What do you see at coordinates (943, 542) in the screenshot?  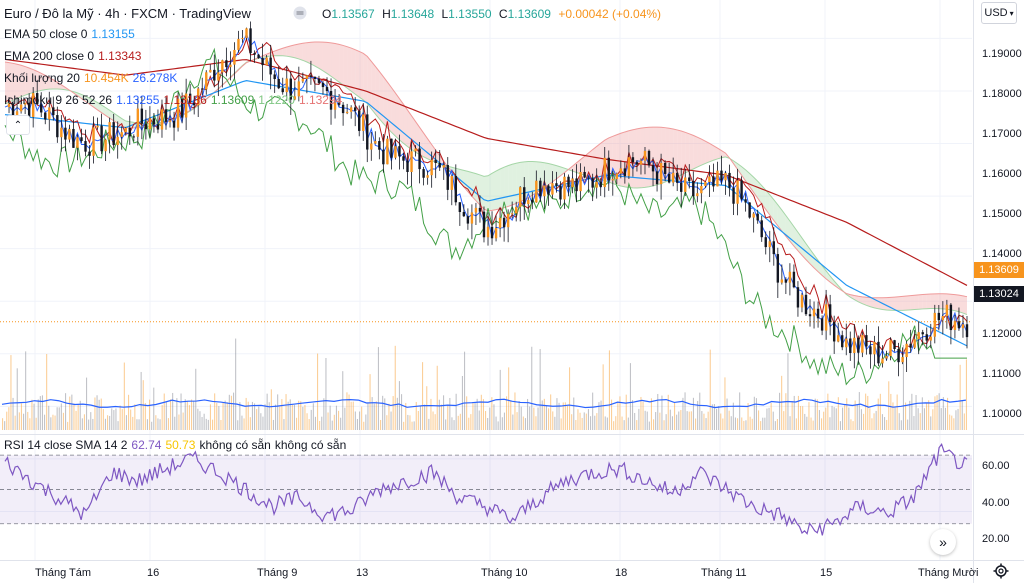 I see `scroll-to-realtime-button: »` at bounding box center [943, 542].